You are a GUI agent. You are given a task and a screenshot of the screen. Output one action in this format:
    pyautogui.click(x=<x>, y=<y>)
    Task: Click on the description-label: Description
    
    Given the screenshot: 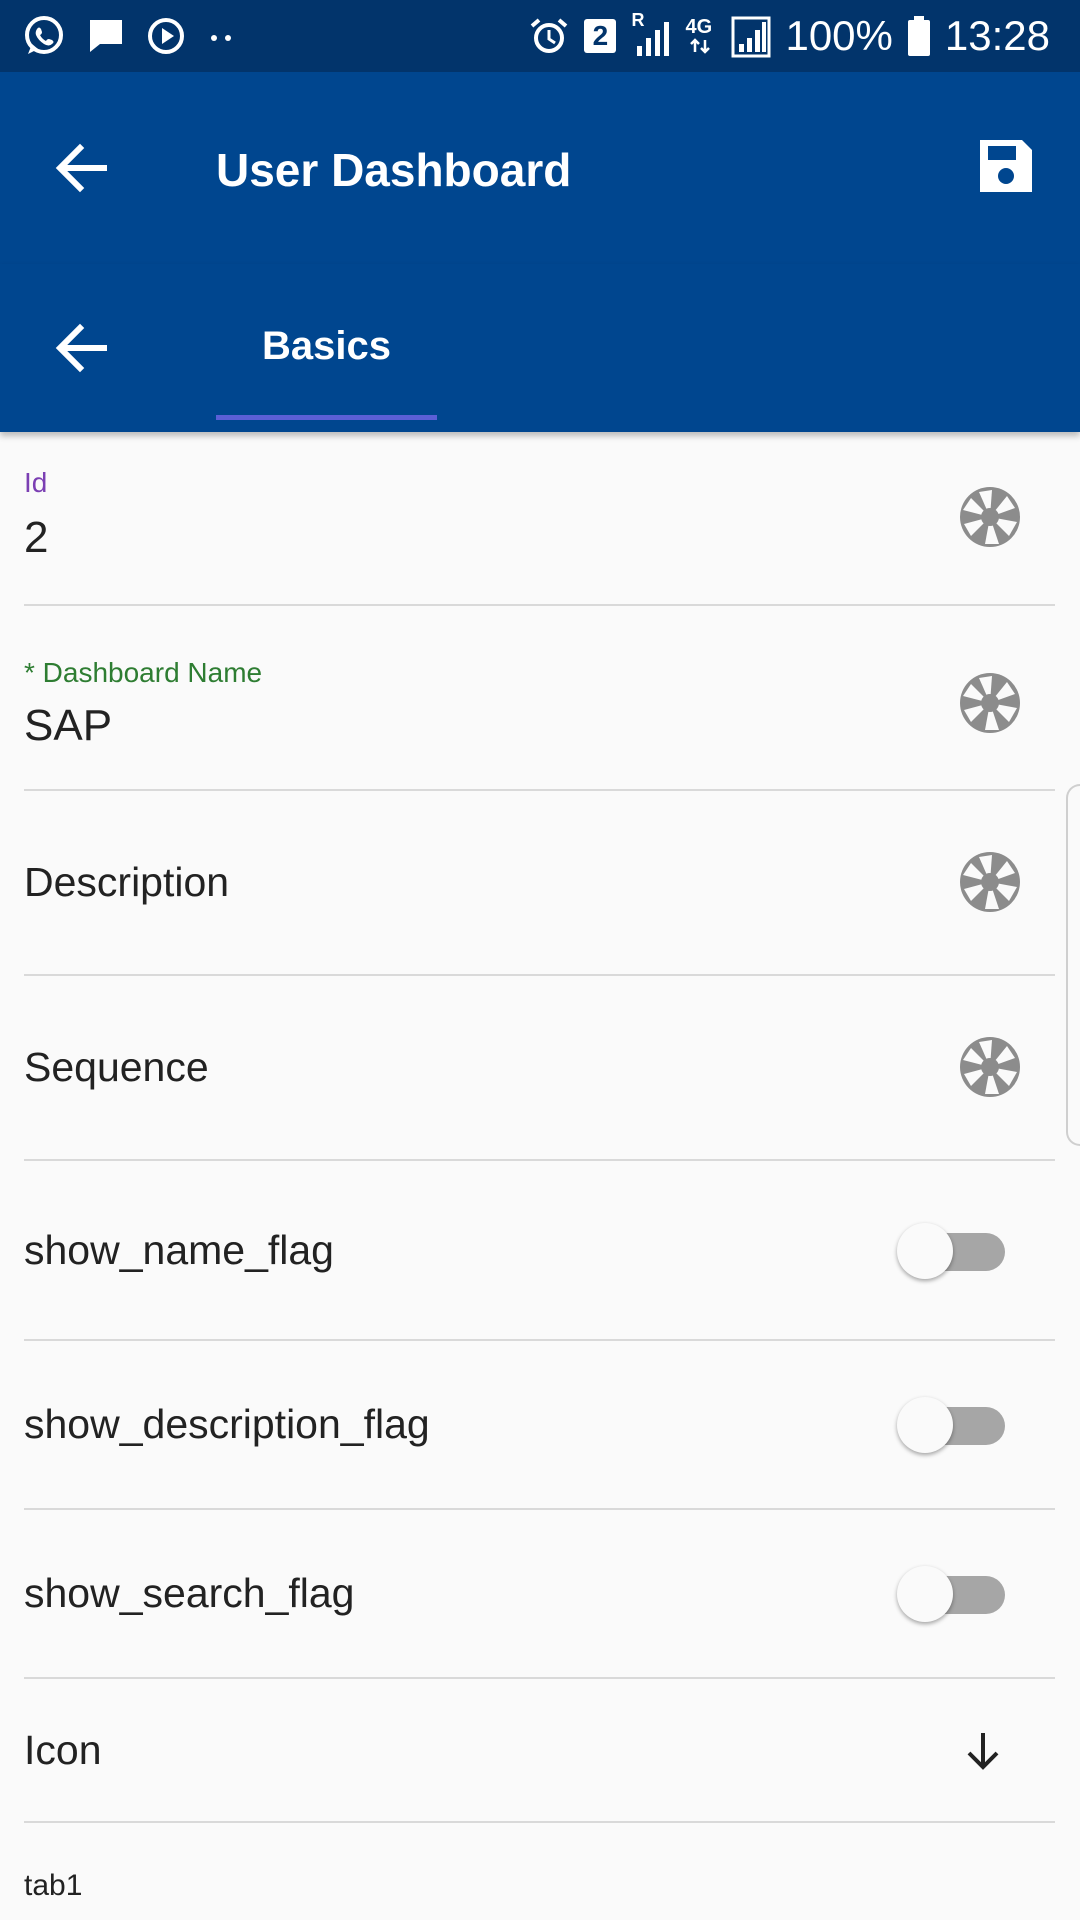 What is the action you would take?
    pyautogui.click(x=127, y=882)
    